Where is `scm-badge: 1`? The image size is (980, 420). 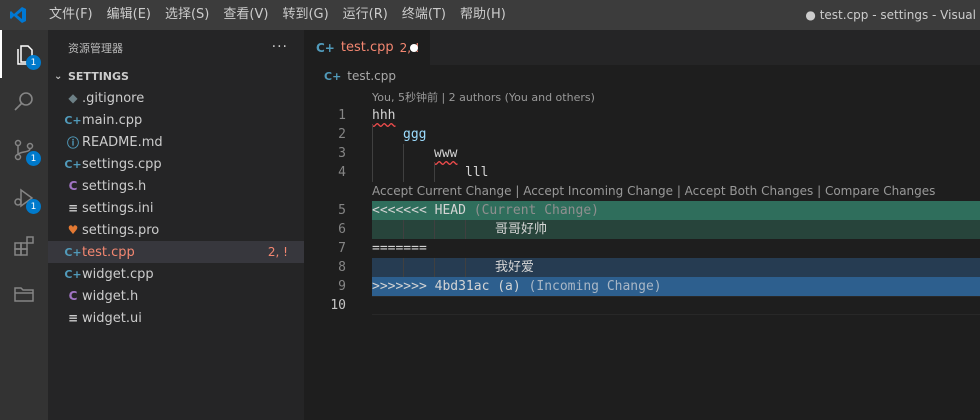 scm-badge: 1 is located at coordinates (33, 158).